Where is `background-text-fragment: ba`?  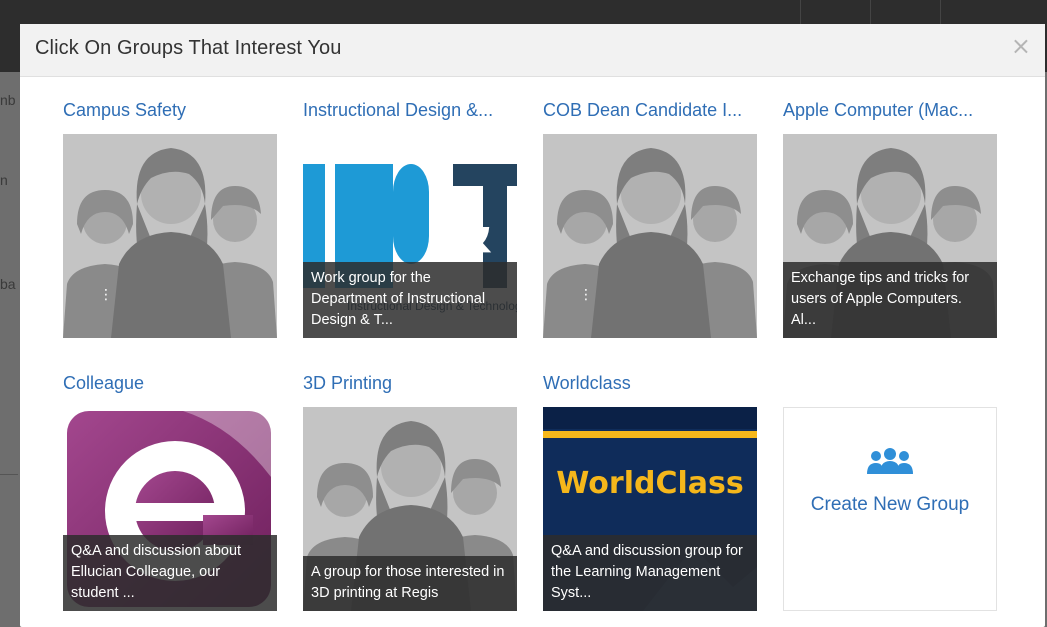 background-text-fragment: ba is located at coordinates (8, 284).